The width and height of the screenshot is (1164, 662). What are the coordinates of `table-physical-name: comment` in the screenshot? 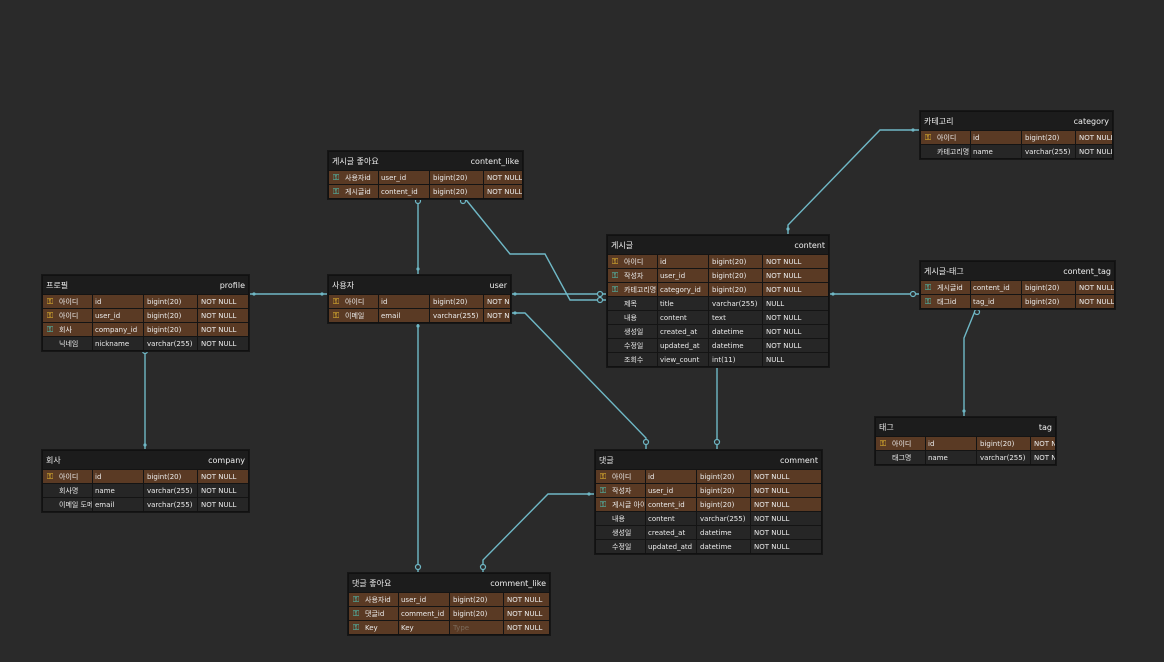 It's located at (798, 460).